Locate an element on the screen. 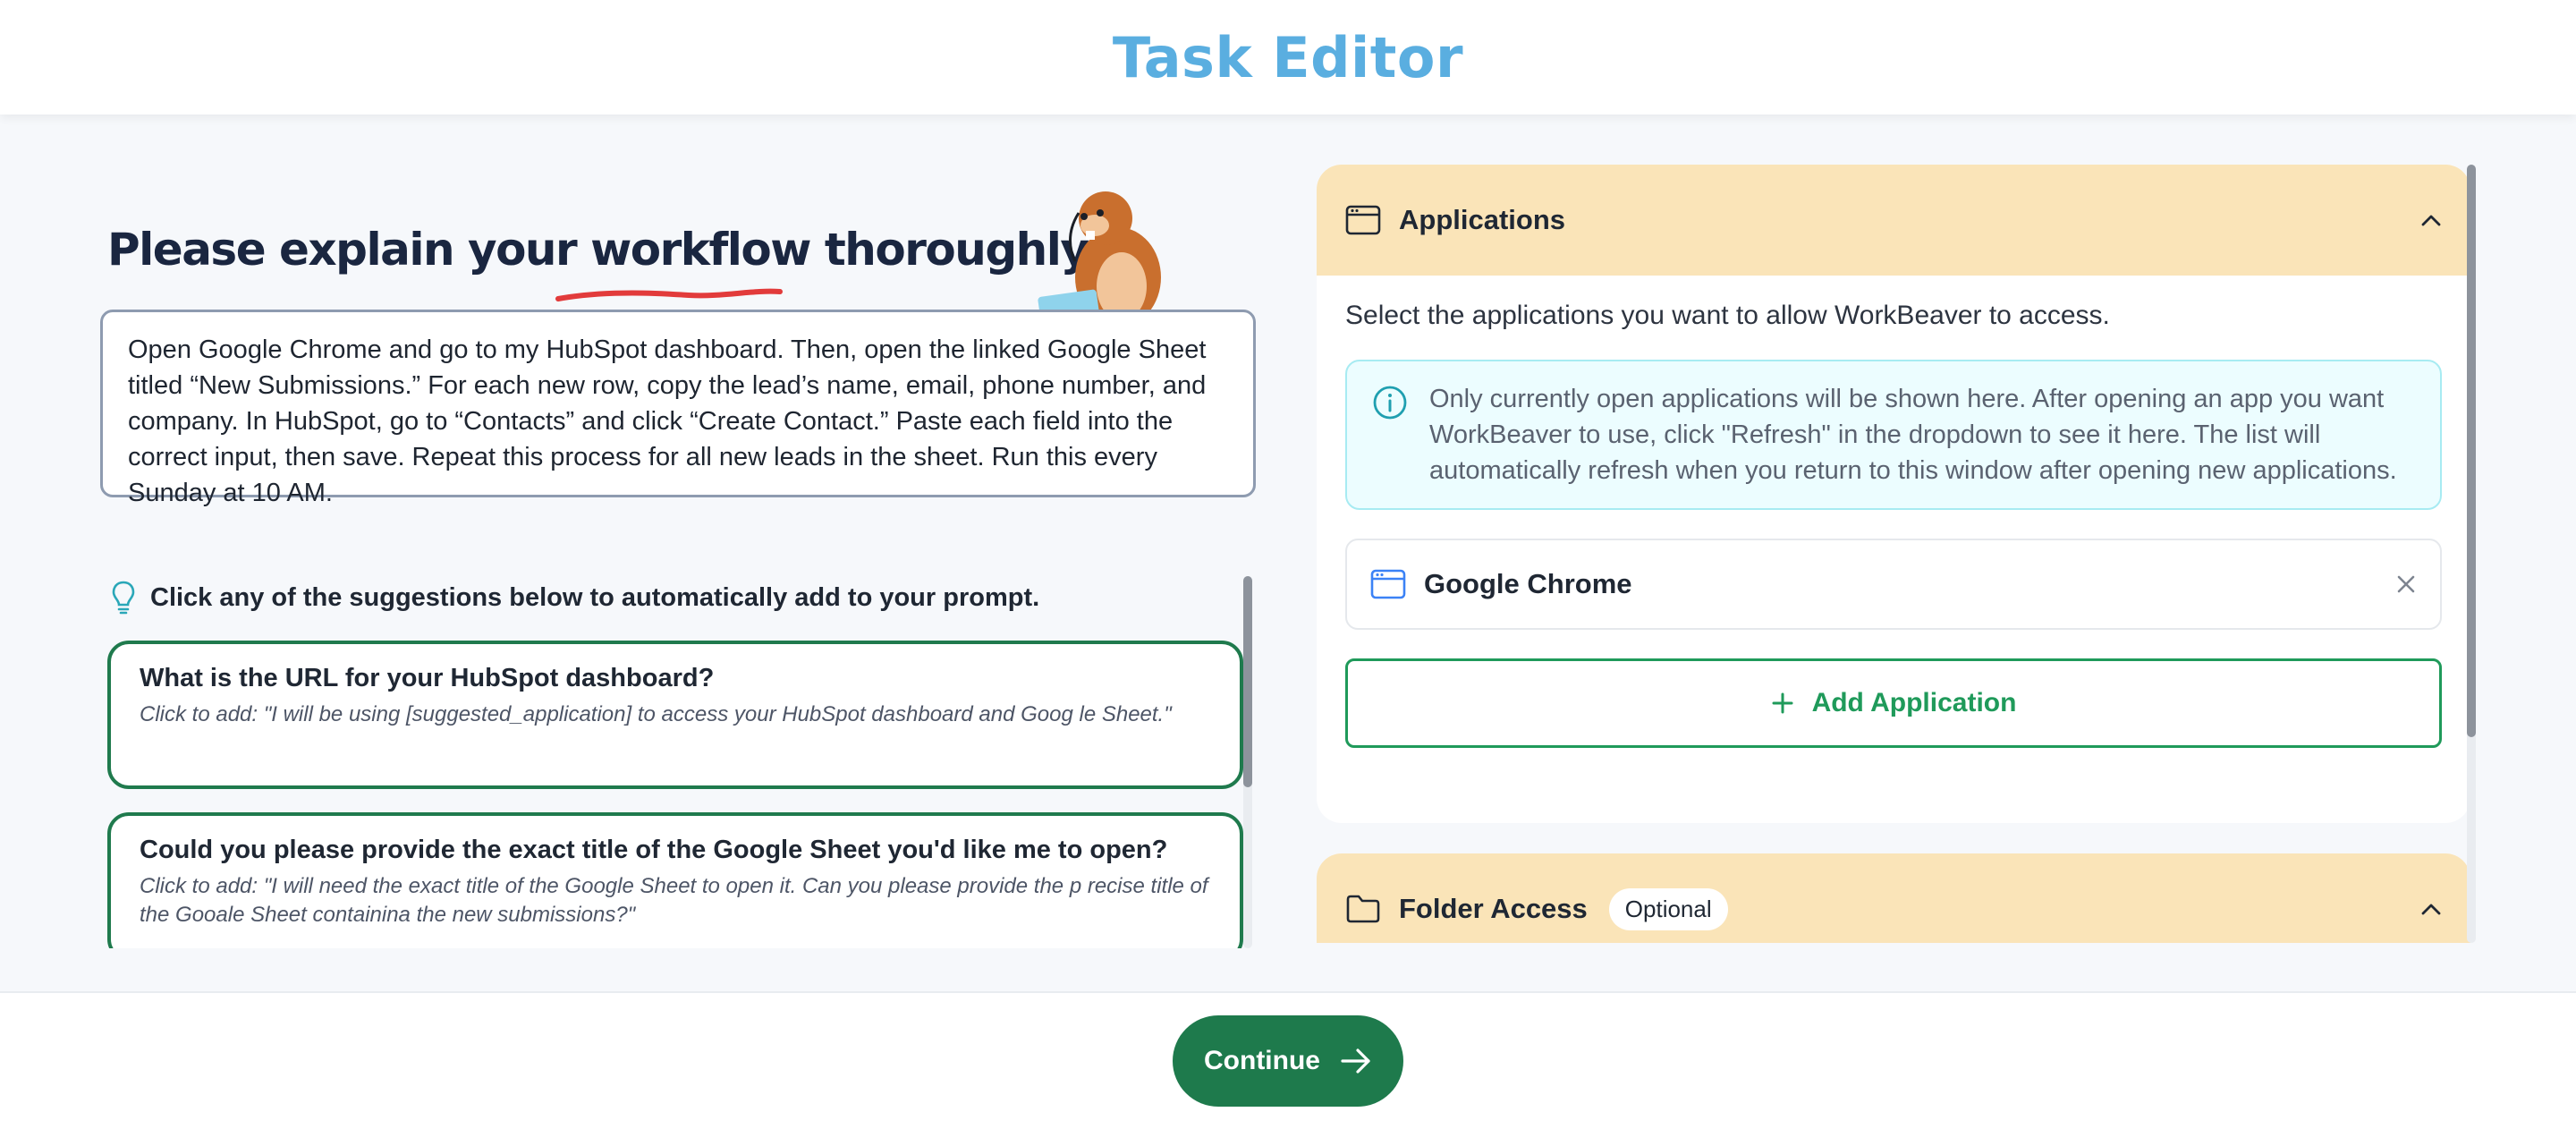  headline-underline-decoration is located at coordinates (669, 295).